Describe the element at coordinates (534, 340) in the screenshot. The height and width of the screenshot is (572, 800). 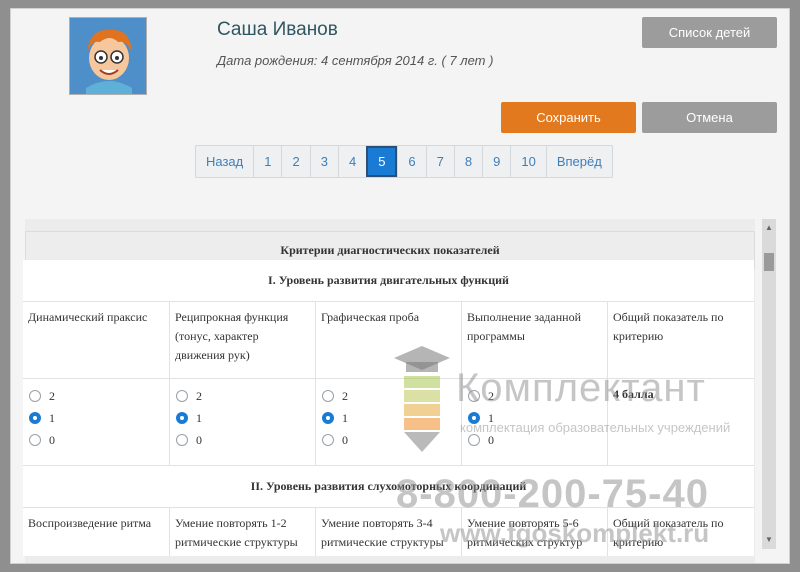
I see `column-header: Выполнение заданной программы` at that location.